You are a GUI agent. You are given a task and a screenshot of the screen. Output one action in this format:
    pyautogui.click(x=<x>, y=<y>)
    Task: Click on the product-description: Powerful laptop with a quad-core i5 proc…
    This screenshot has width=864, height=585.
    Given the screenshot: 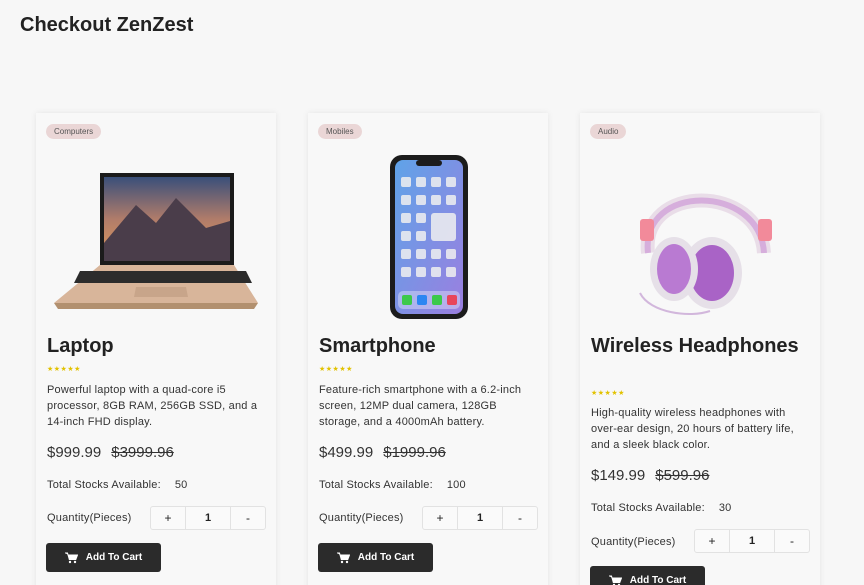 What is the action you would take?
    pyautogui.click(x=152, y=406)
    